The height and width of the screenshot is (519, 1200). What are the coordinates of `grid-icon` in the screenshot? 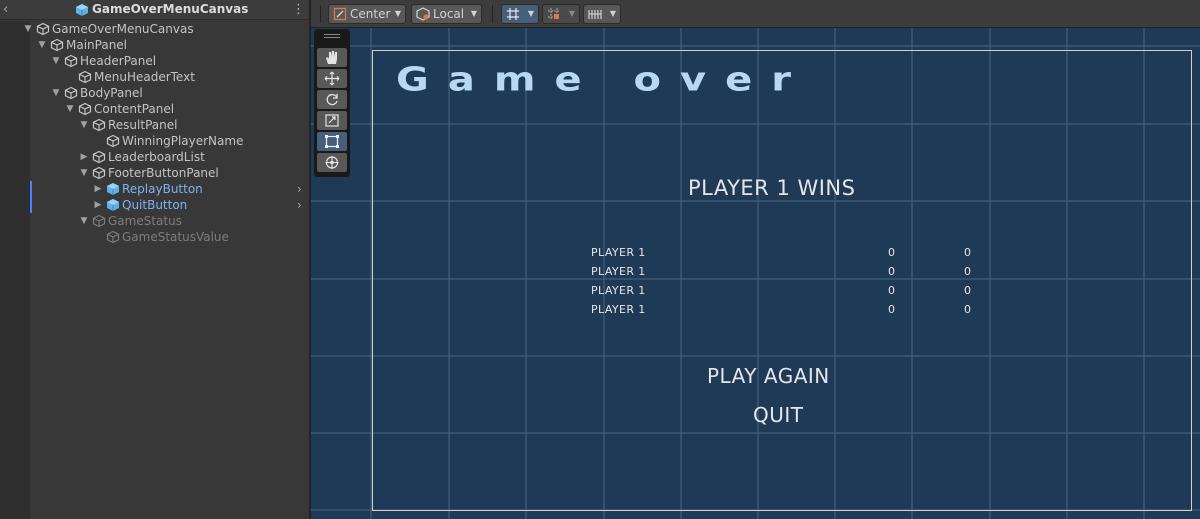 It's located at (595, 14).